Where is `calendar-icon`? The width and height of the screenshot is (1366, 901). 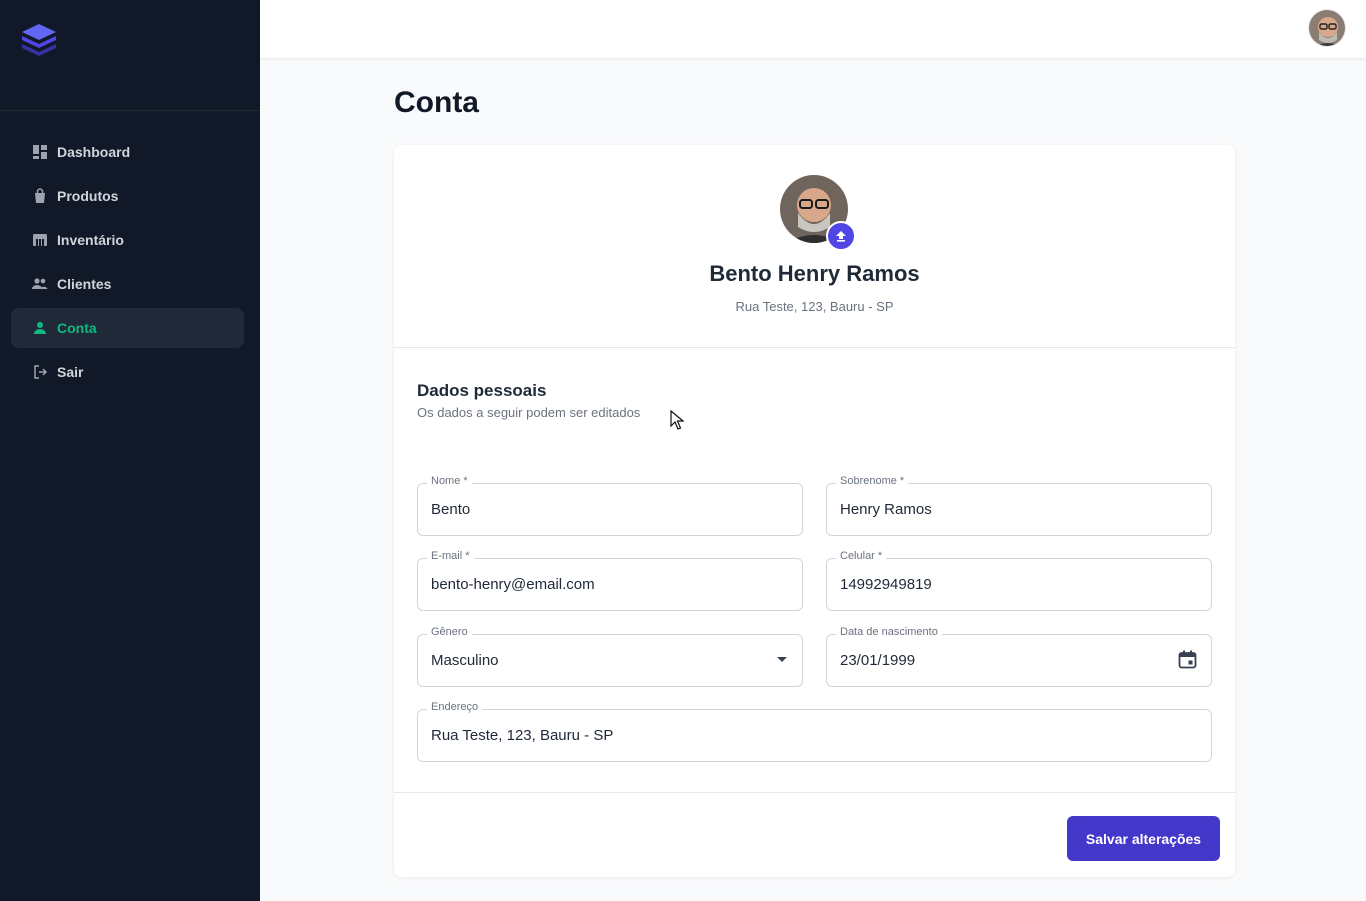
calendar-icon is located at coordinates (1187, 659).